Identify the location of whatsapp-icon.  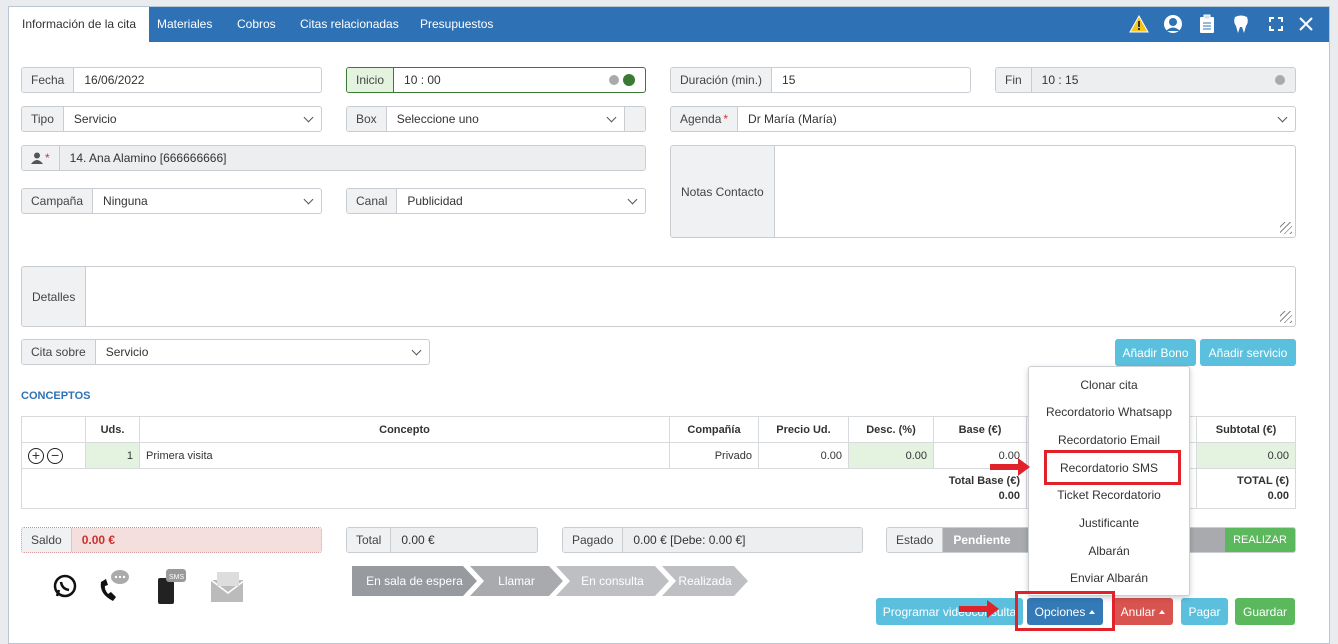
(65, 586).